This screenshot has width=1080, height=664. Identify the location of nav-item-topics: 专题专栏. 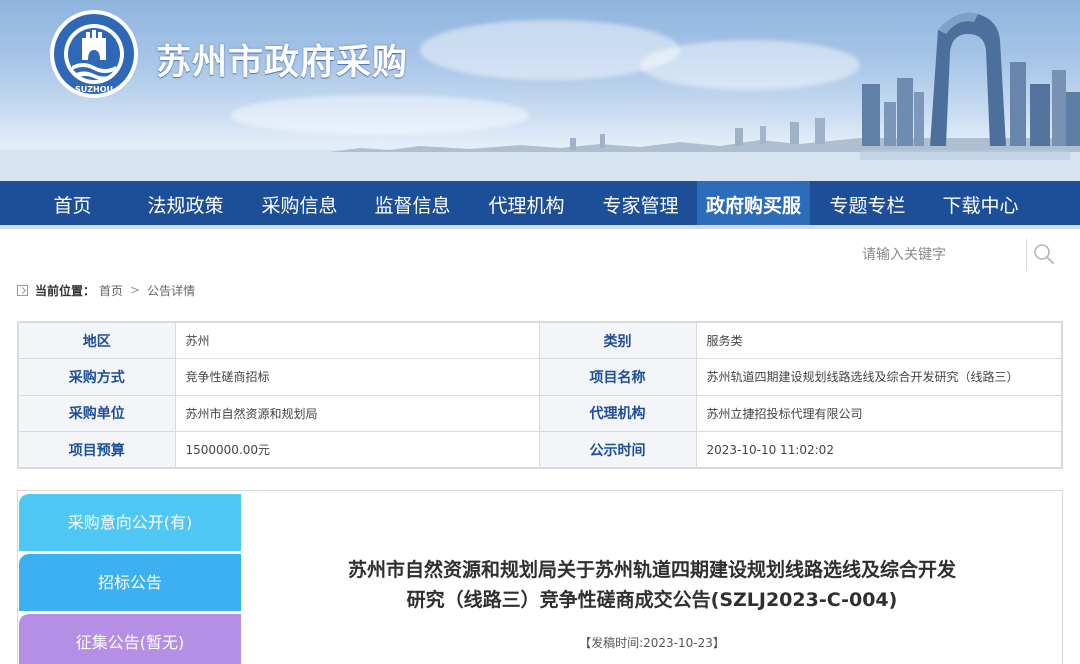
(867, 203).